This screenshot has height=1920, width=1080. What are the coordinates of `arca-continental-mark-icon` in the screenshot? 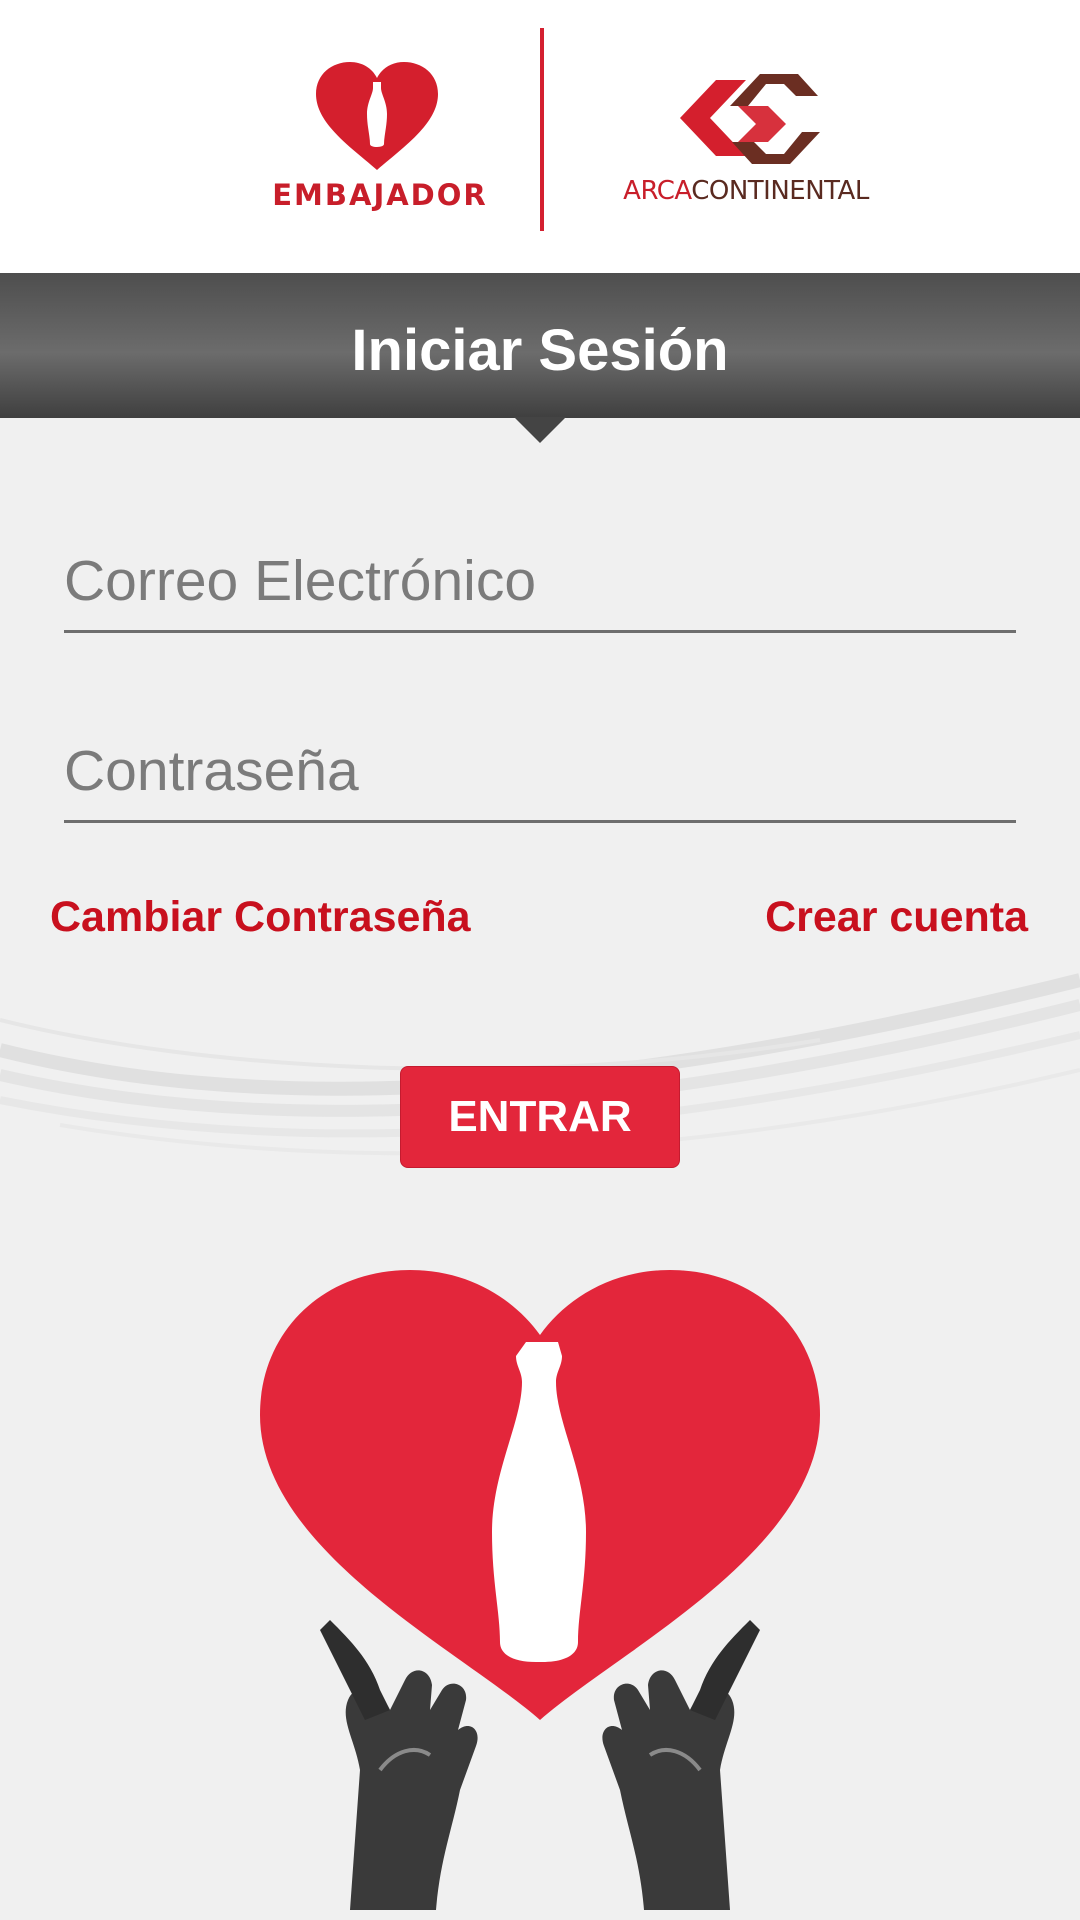 It's located at (750, 119).